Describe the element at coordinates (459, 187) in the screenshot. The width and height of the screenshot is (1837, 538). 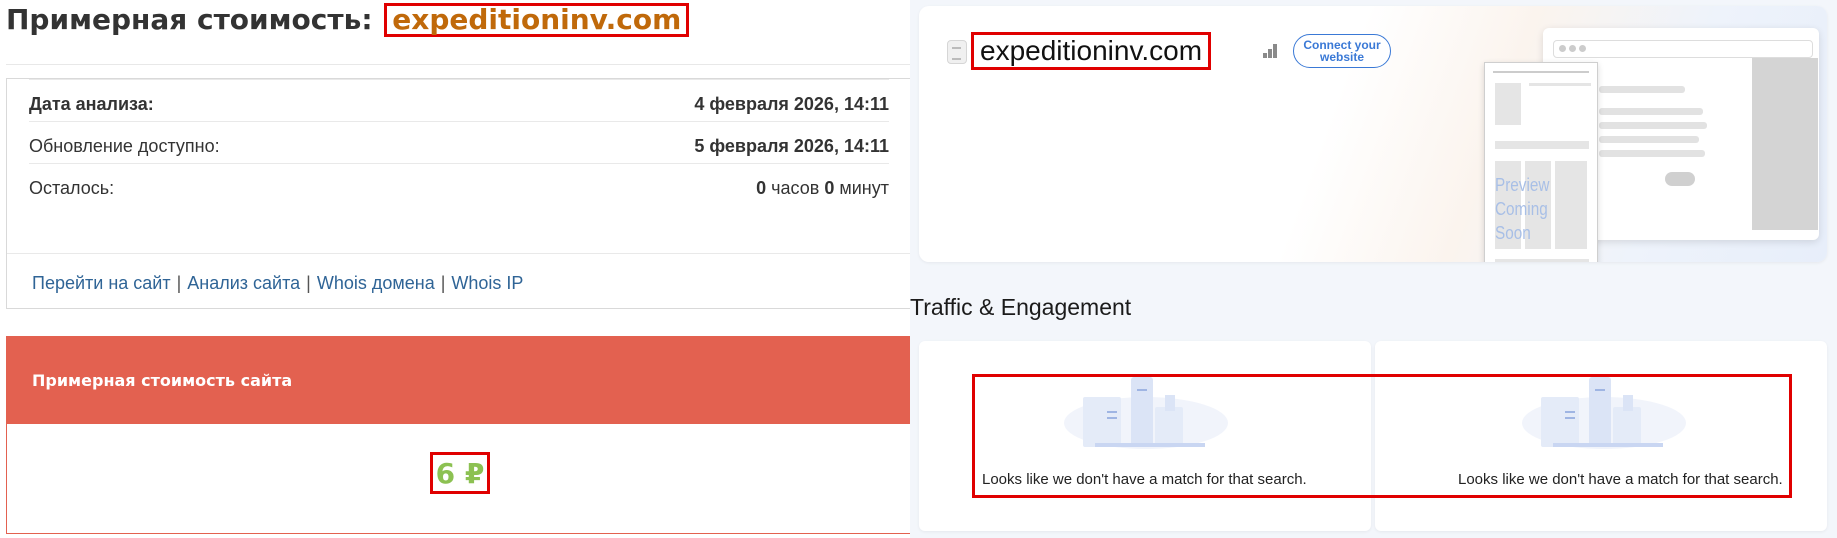
I see `remaining-row: Осталось: 0 часов 0 минут` at that location.